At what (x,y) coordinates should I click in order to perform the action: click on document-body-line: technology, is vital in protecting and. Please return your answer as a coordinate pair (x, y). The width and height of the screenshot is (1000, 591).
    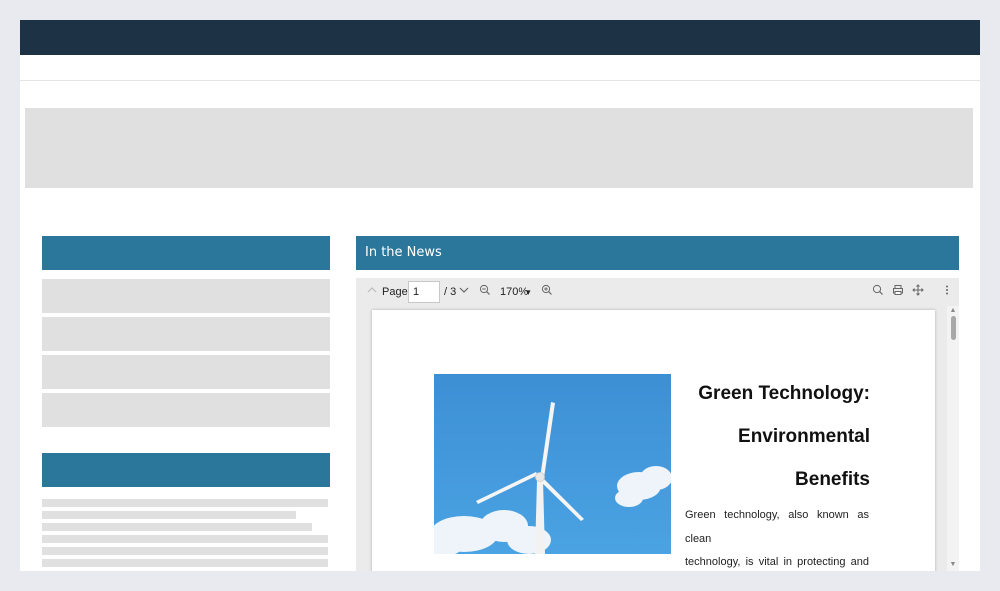
    Looking at the image, I should click on (777, 562).